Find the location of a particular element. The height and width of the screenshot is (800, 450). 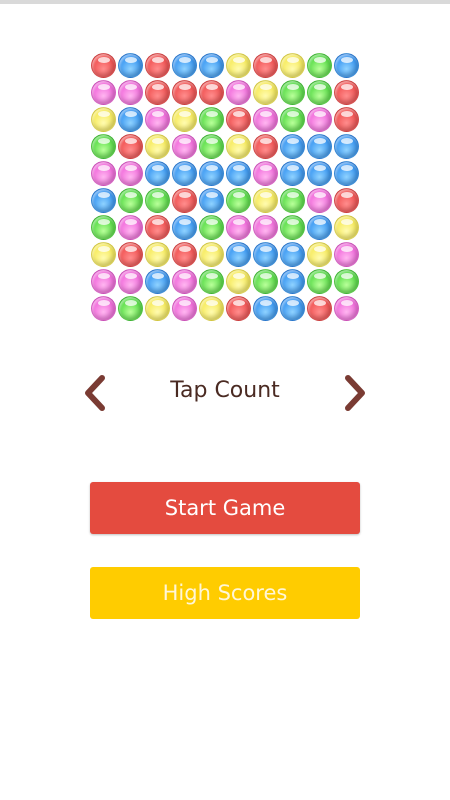

mode-selector: Tap Count is located at coordinates (225, 393).